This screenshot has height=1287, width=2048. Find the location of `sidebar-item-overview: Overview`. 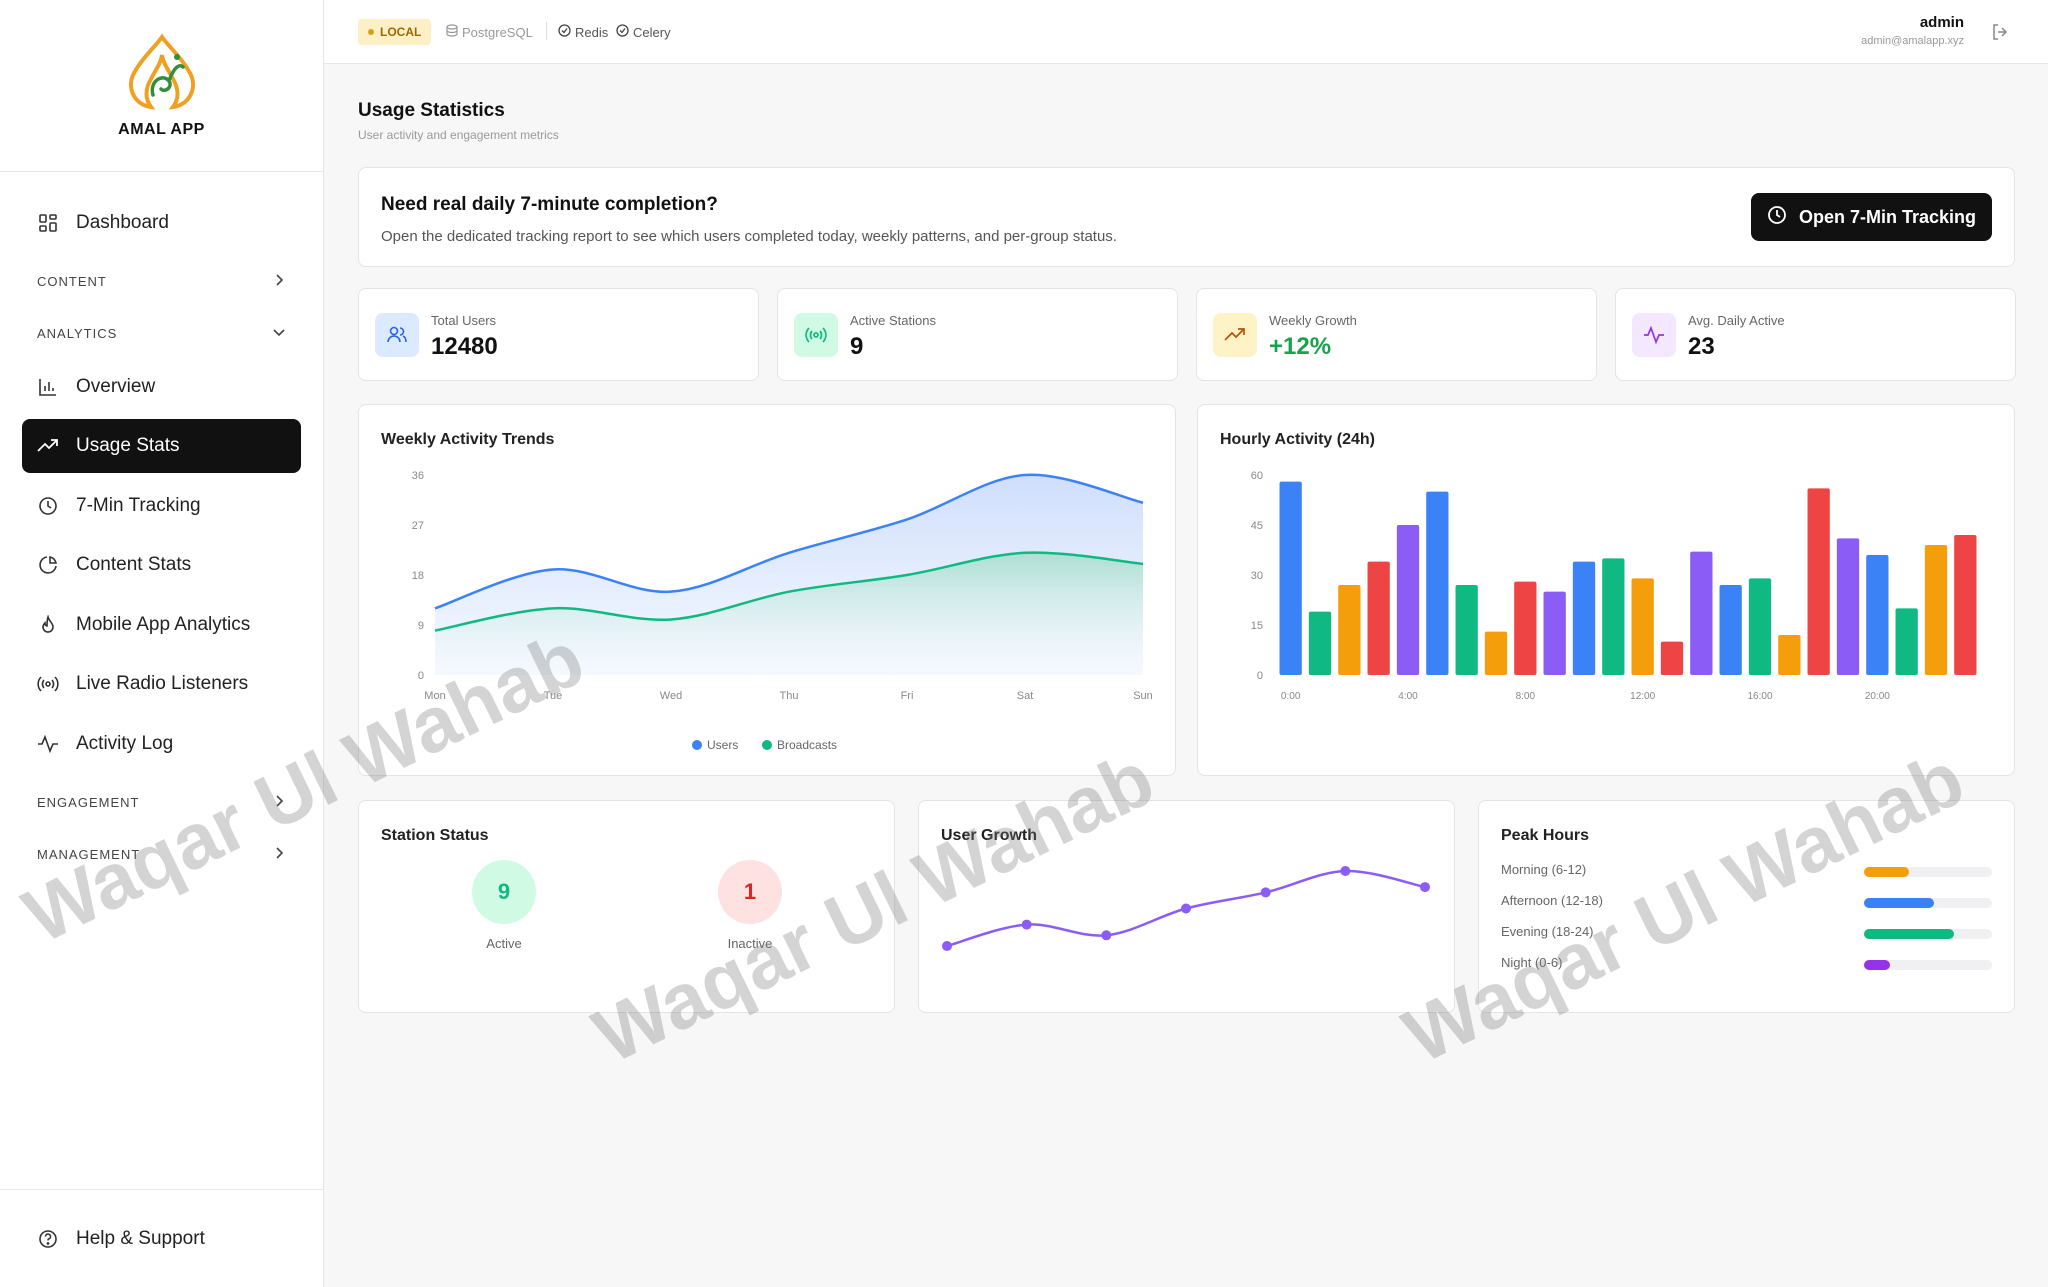

sidebar-item-overview: Overview is located at coordinates (161, 387).